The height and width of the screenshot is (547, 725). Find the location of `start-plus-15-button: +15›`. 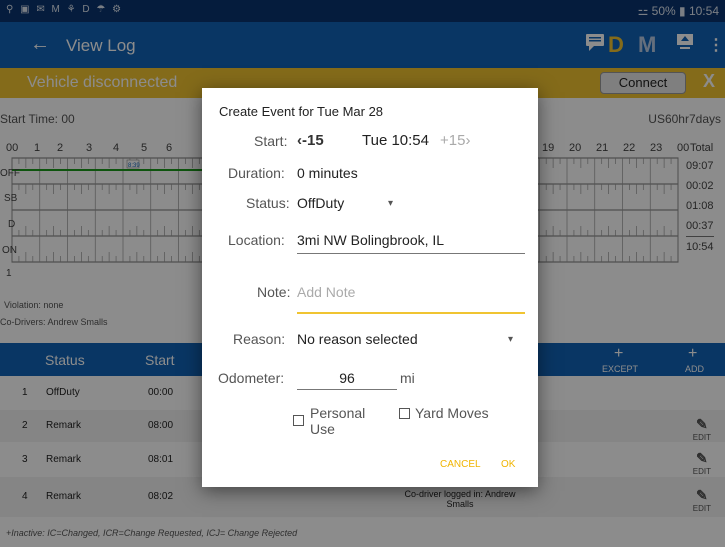

start-plus-15-button: +15› is located at coordinates (455, 140).